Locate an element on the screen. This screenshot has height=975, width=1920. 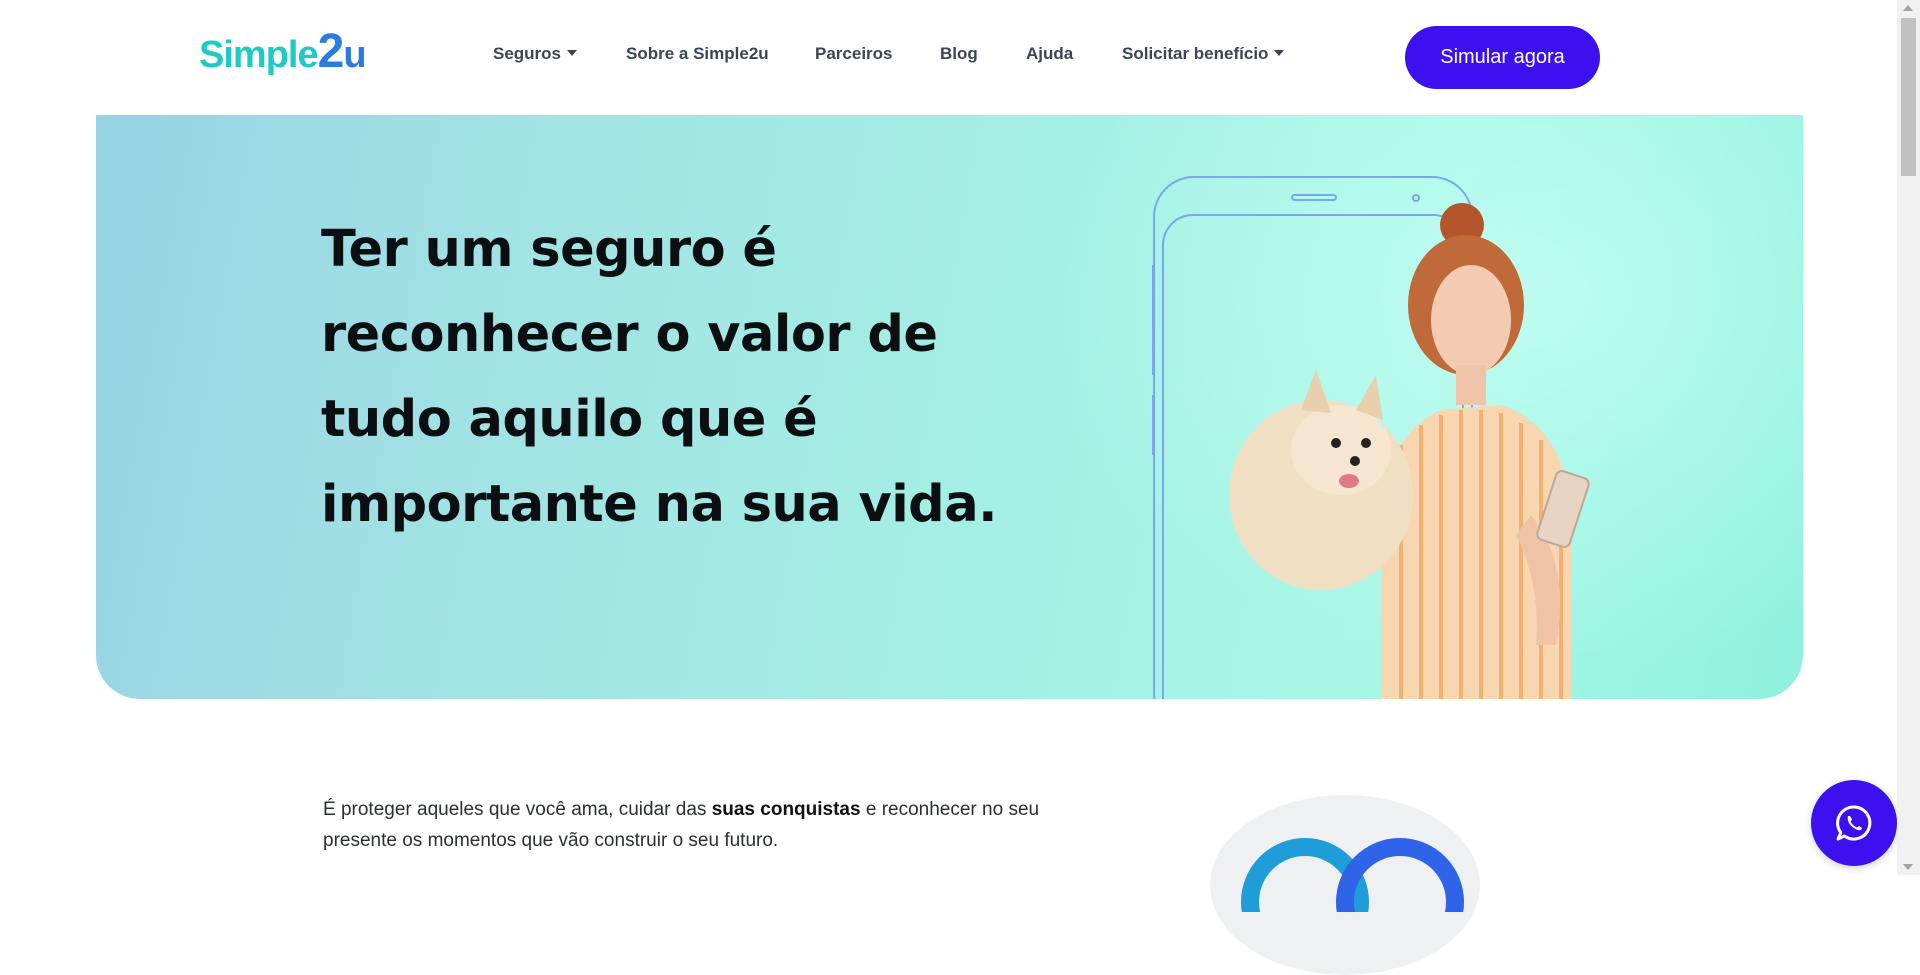
nav-item-label: Sobre a Simple2u is located at coordinates (697, 53).